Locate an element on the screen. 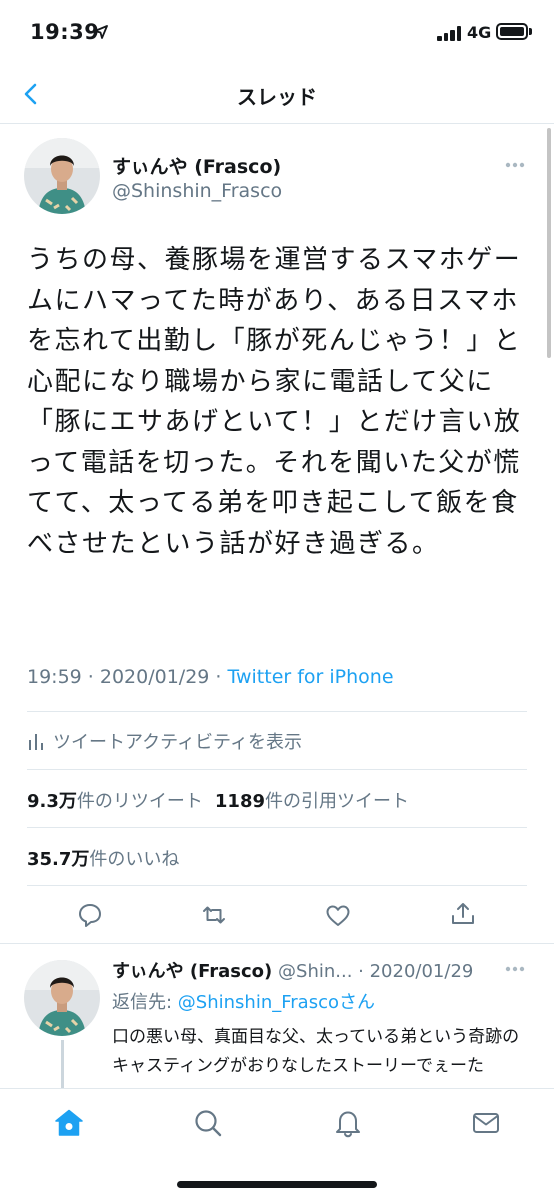 Image resolution: width=554 pixels, height=1200 pixels. nav-header: スレッド is located at coordinates (277, 95).